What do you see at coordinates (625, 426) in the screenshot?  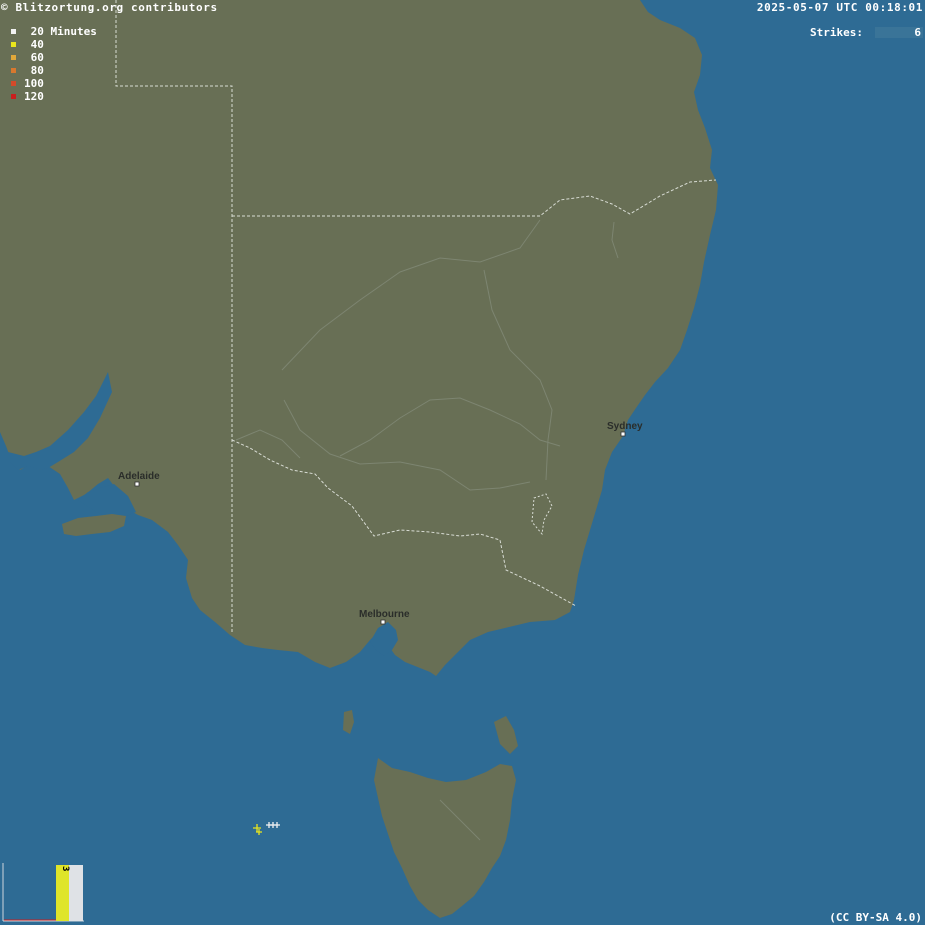 I see `city-label-sydney: Sydney` at bounding box center [625, 426].